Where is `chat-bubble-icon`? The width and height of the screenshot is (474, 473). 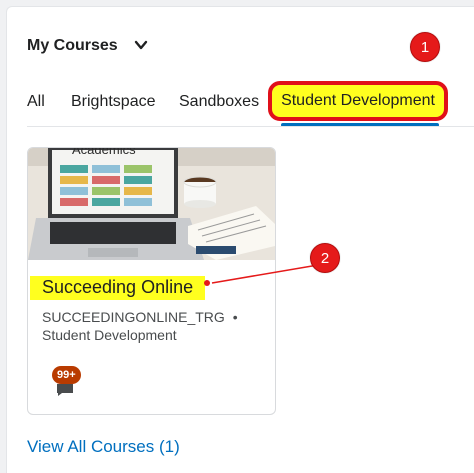
chat-bubble-icon is located at coordinates (65, 390).